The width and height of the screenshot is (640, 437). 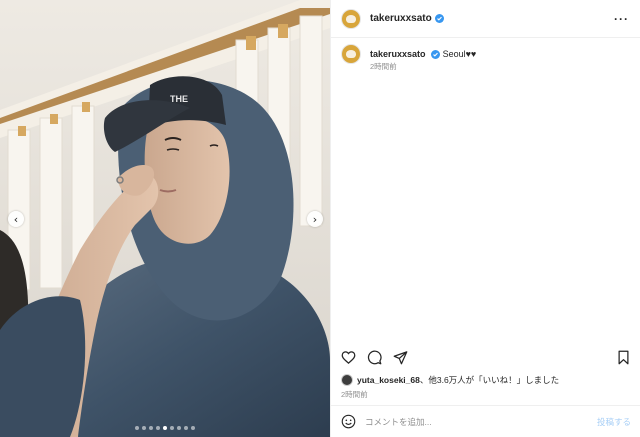 I want to click on caption-username: takeruxxsato, so click(x=398, y=54).